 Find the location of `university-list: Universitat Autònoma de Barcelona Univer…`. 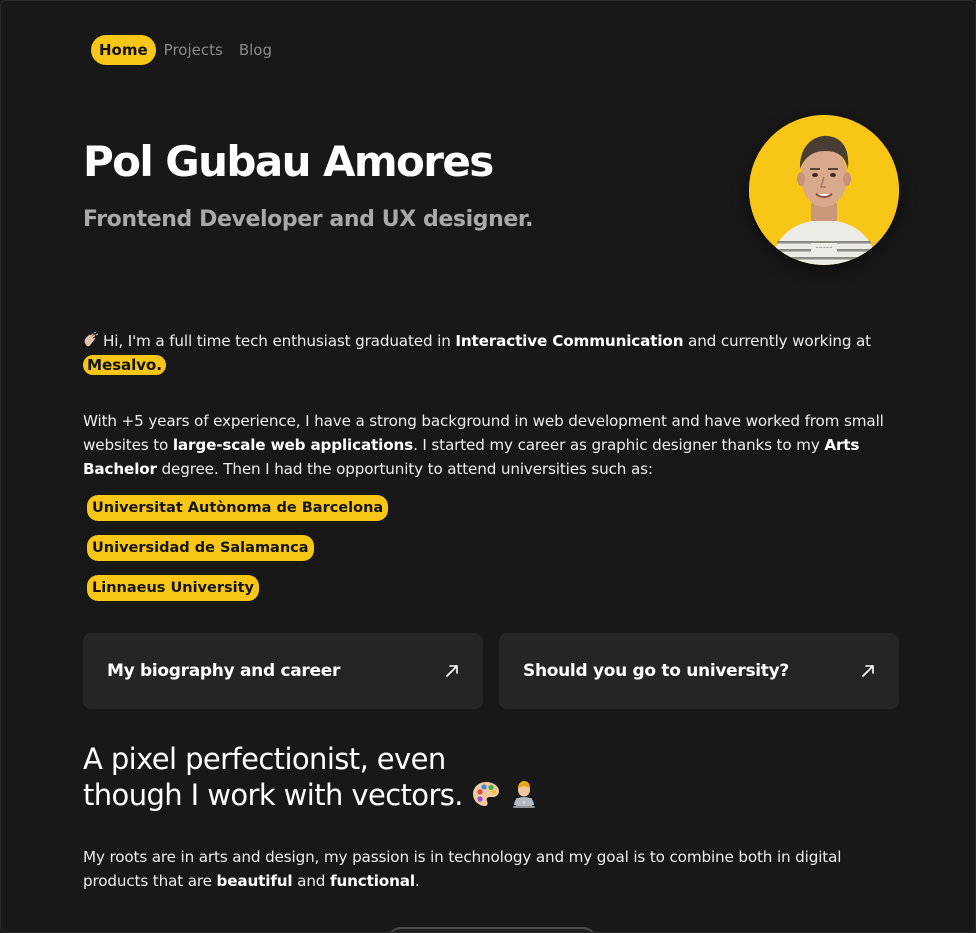

university-list: Universitat Autònoma de Barcelona Univer… is located at coordinates (238, 548).